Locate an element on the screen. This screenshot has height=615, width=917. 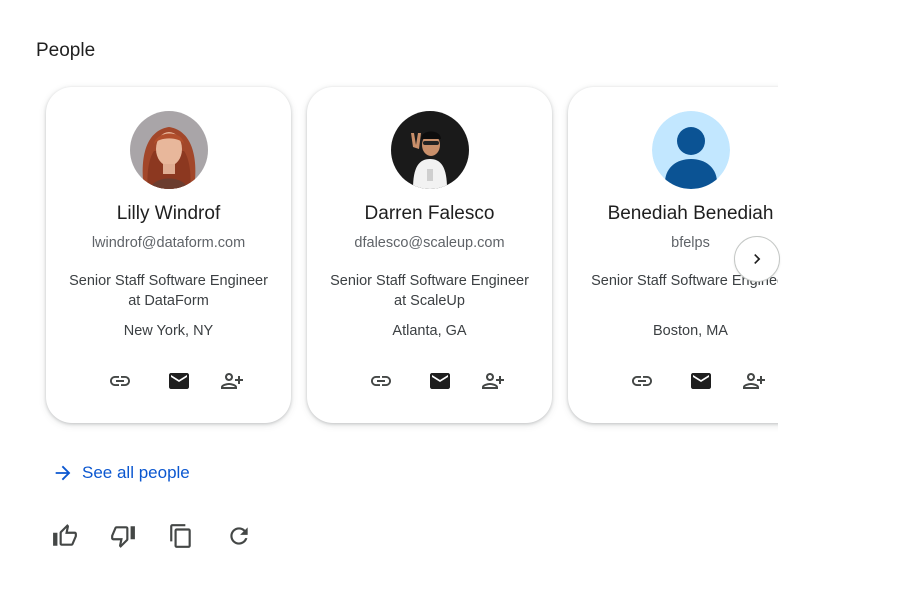
copy-icon is located at coordinates (181, 536).